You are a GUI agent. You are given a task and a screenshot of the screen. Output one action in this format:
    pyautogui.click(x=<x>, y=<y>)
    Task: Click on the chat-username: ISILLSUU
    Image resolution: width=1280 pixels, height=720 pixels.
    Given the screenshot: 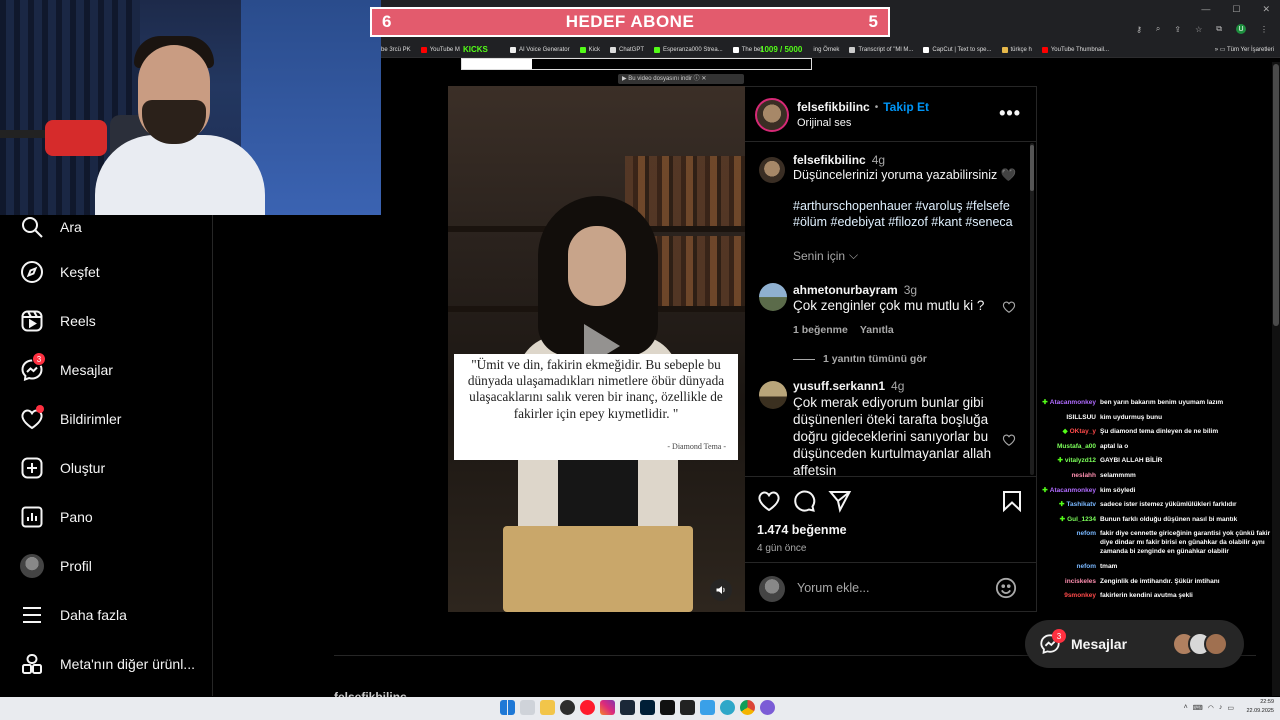 What is the action you would take?
    pyautogui.click(x=1081, y=417)
    